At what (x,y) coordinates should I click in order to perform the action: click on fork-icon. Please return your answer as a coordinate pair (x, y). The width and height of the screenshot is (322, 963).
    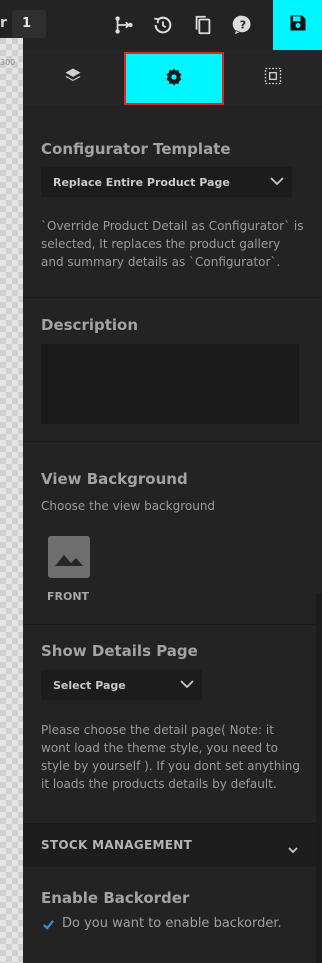
    Looking at the image, I should click on (124, 25).